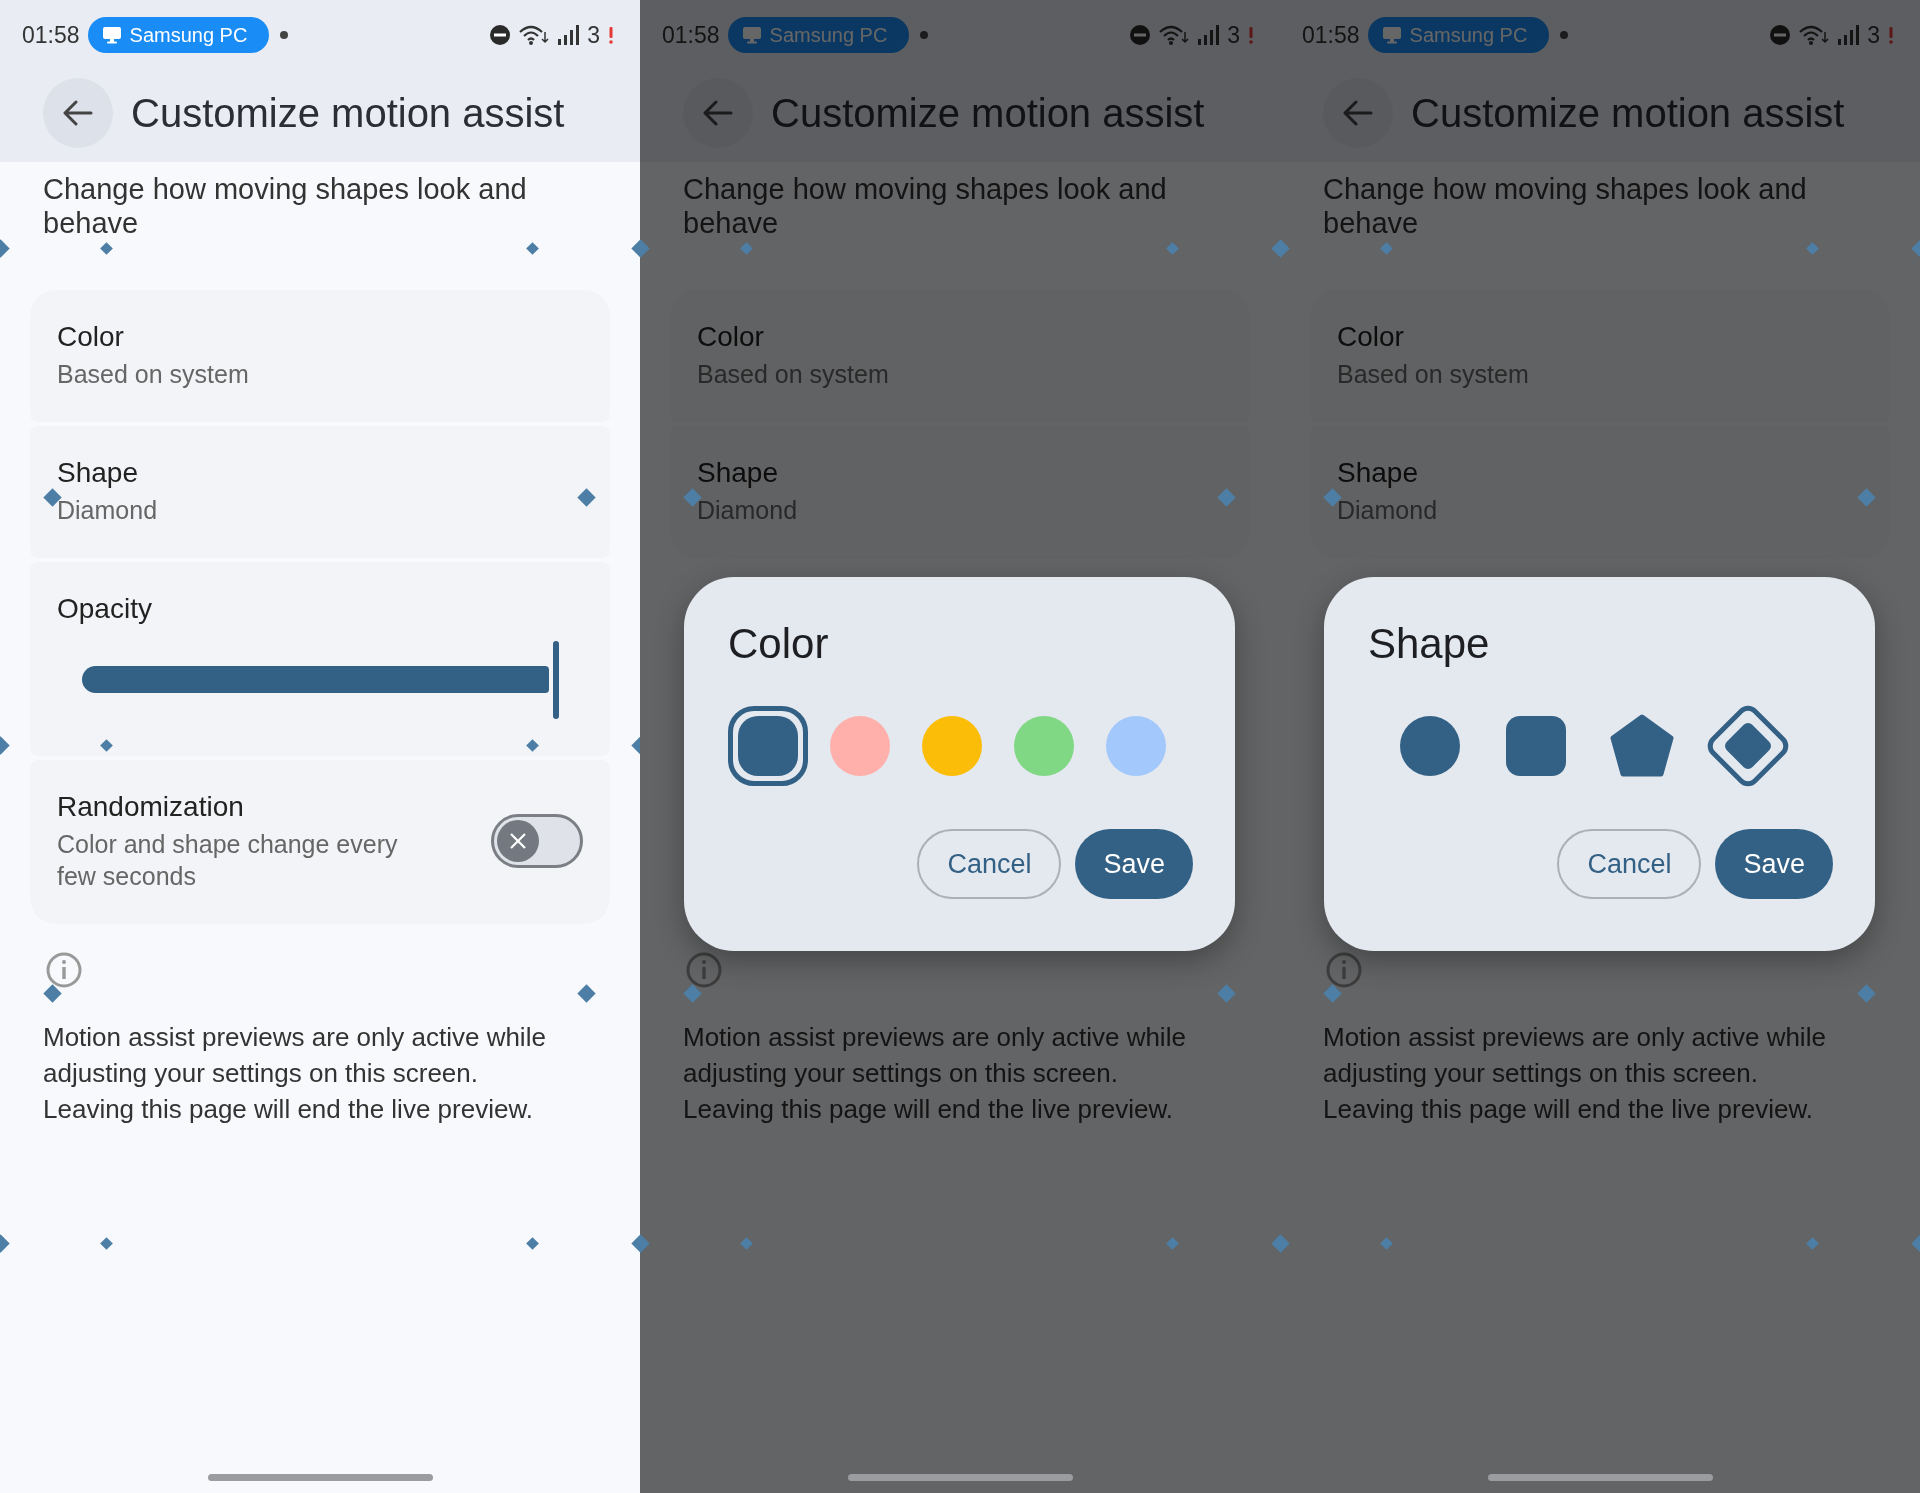 Image resolution: width=1920 pixels, height=1493 pixels. Describe the element at coordinates (320, 659) in the screenshot. I see `setting-row: Opacity` at that location.